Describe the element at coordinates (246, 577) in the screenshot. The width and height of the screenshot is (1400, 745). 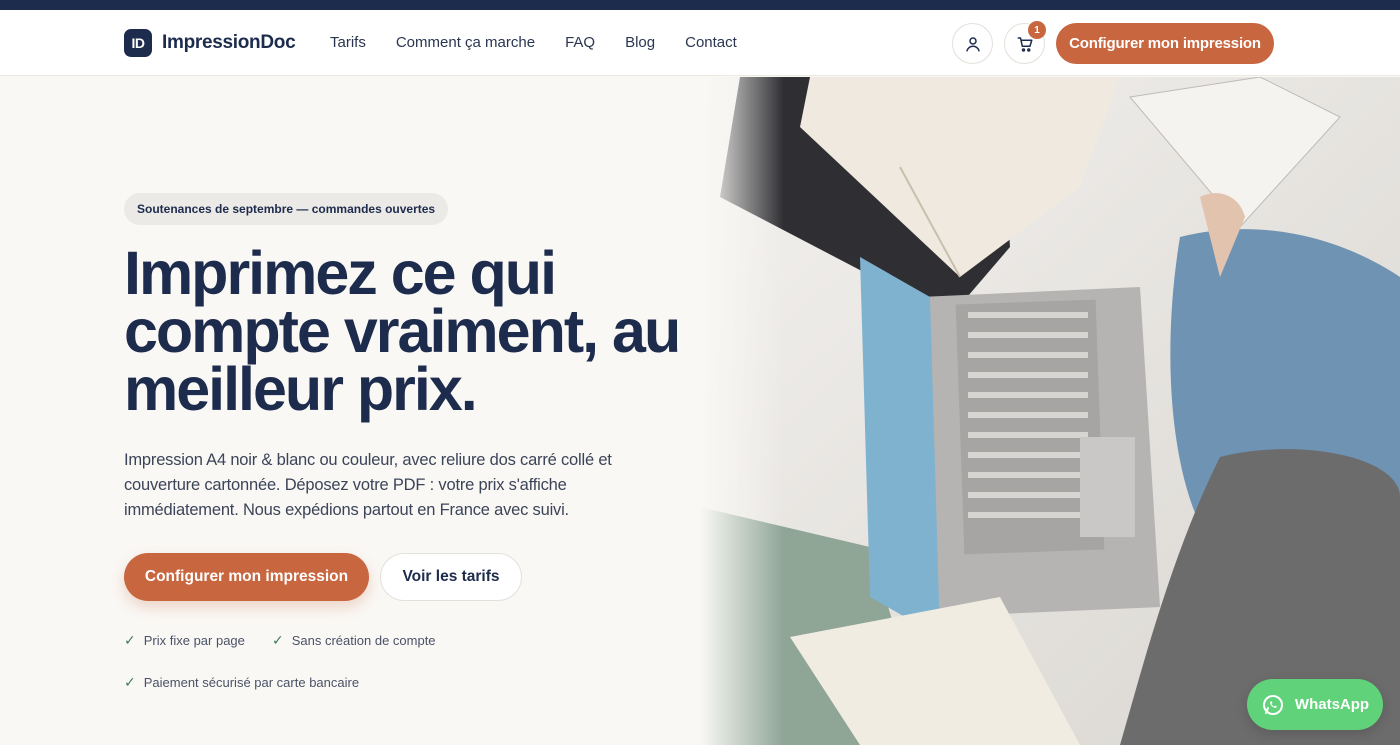
I see `configure-button: Configurer mon impression` at that location.